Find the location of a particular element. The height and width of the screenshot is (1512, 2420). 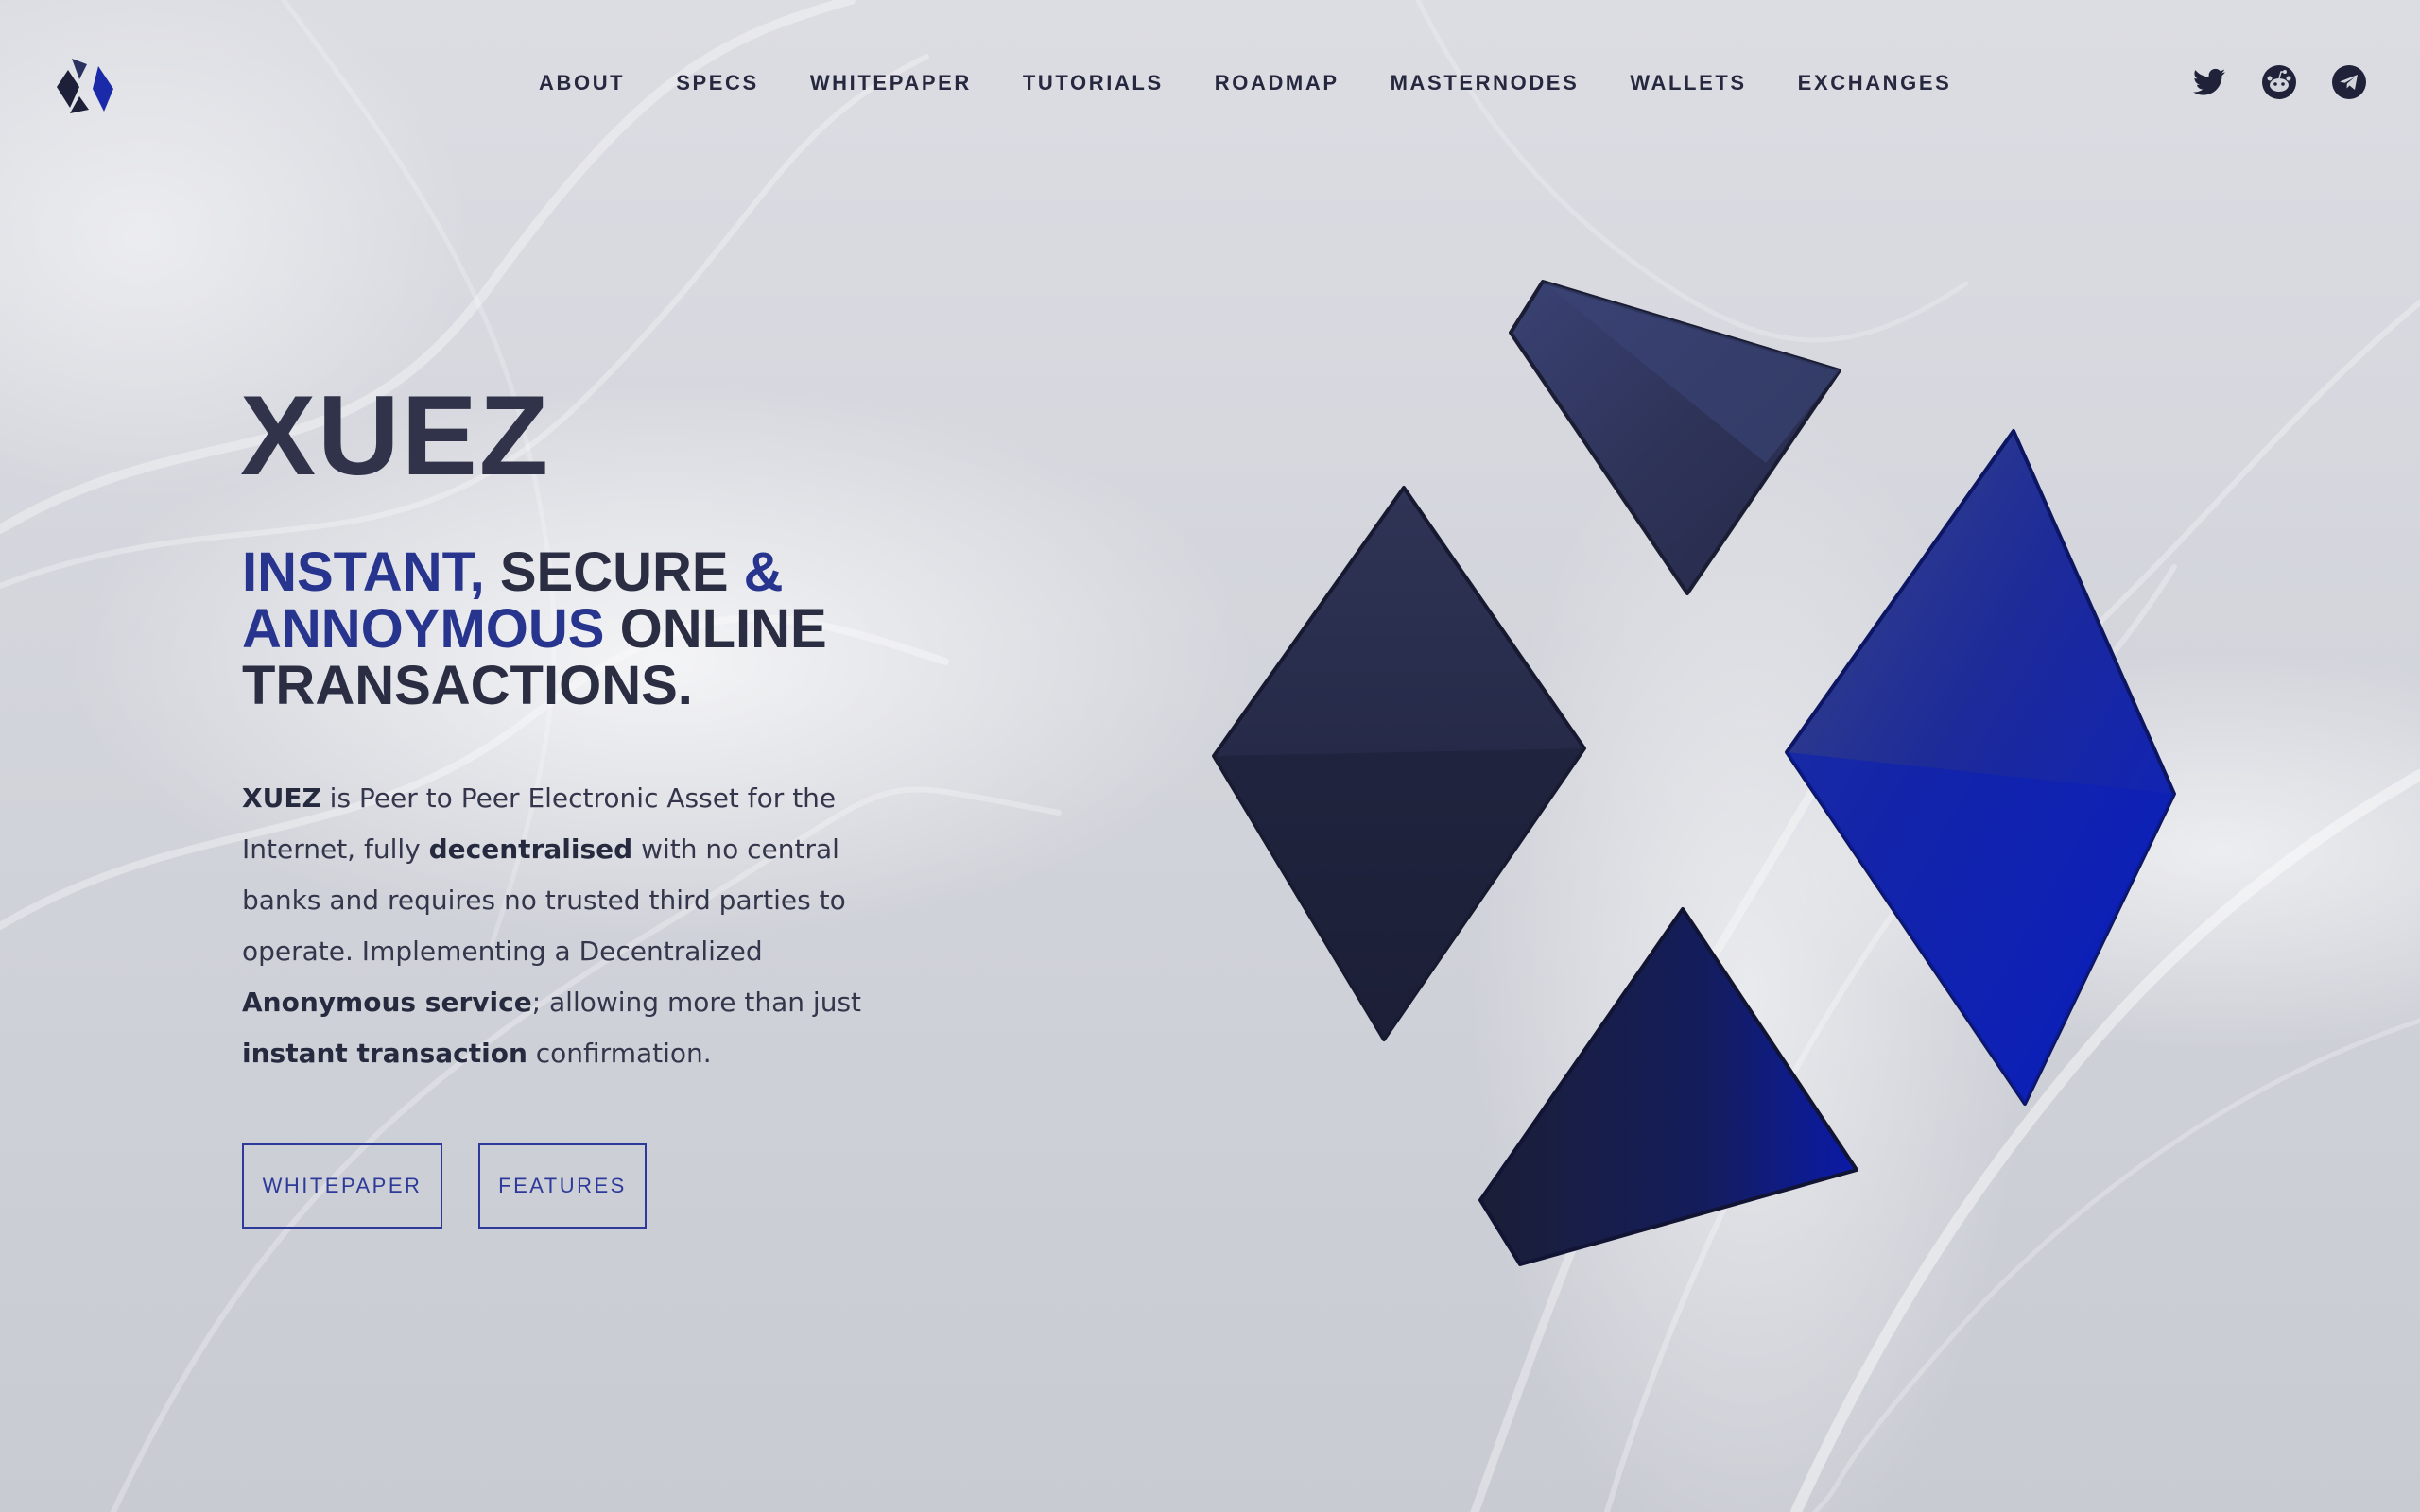

twitter-button is located at coordinates (2209, 82).